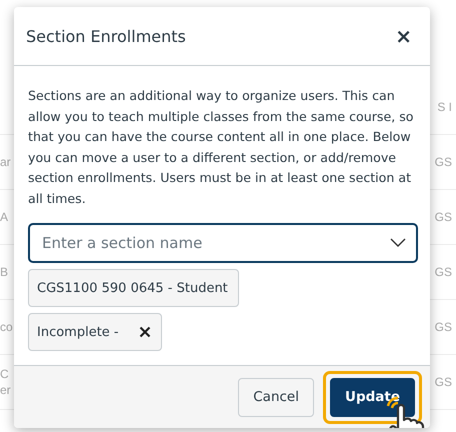 The image size is (456, 432). I want to click on close-button: ×, so click(403, 36).